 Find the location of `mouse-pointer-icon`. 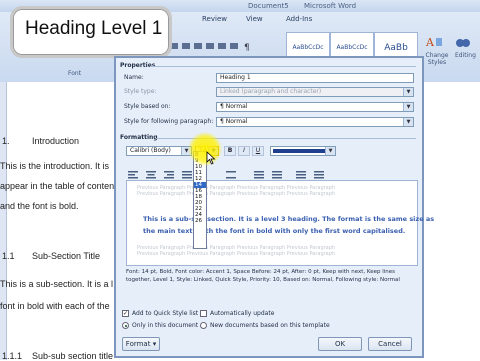

mouse-pointer-icon is located at coordinates (211, 157).